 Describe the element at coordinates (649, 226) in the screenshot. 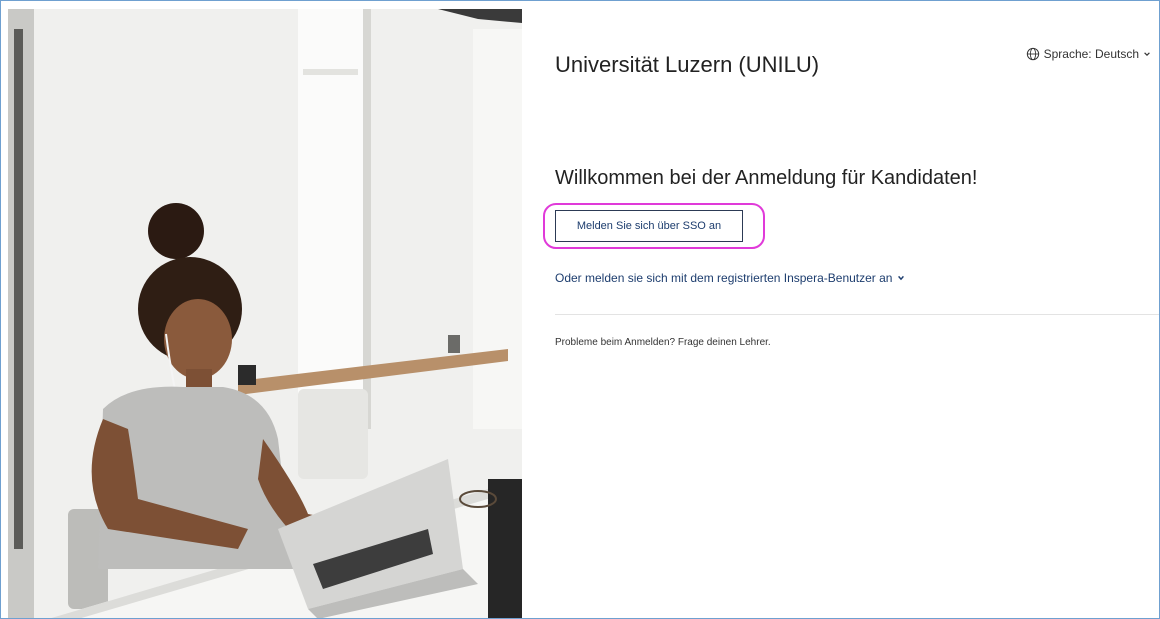

I see `sso-login-button: Melden Sie sich über SSO an` at that location.